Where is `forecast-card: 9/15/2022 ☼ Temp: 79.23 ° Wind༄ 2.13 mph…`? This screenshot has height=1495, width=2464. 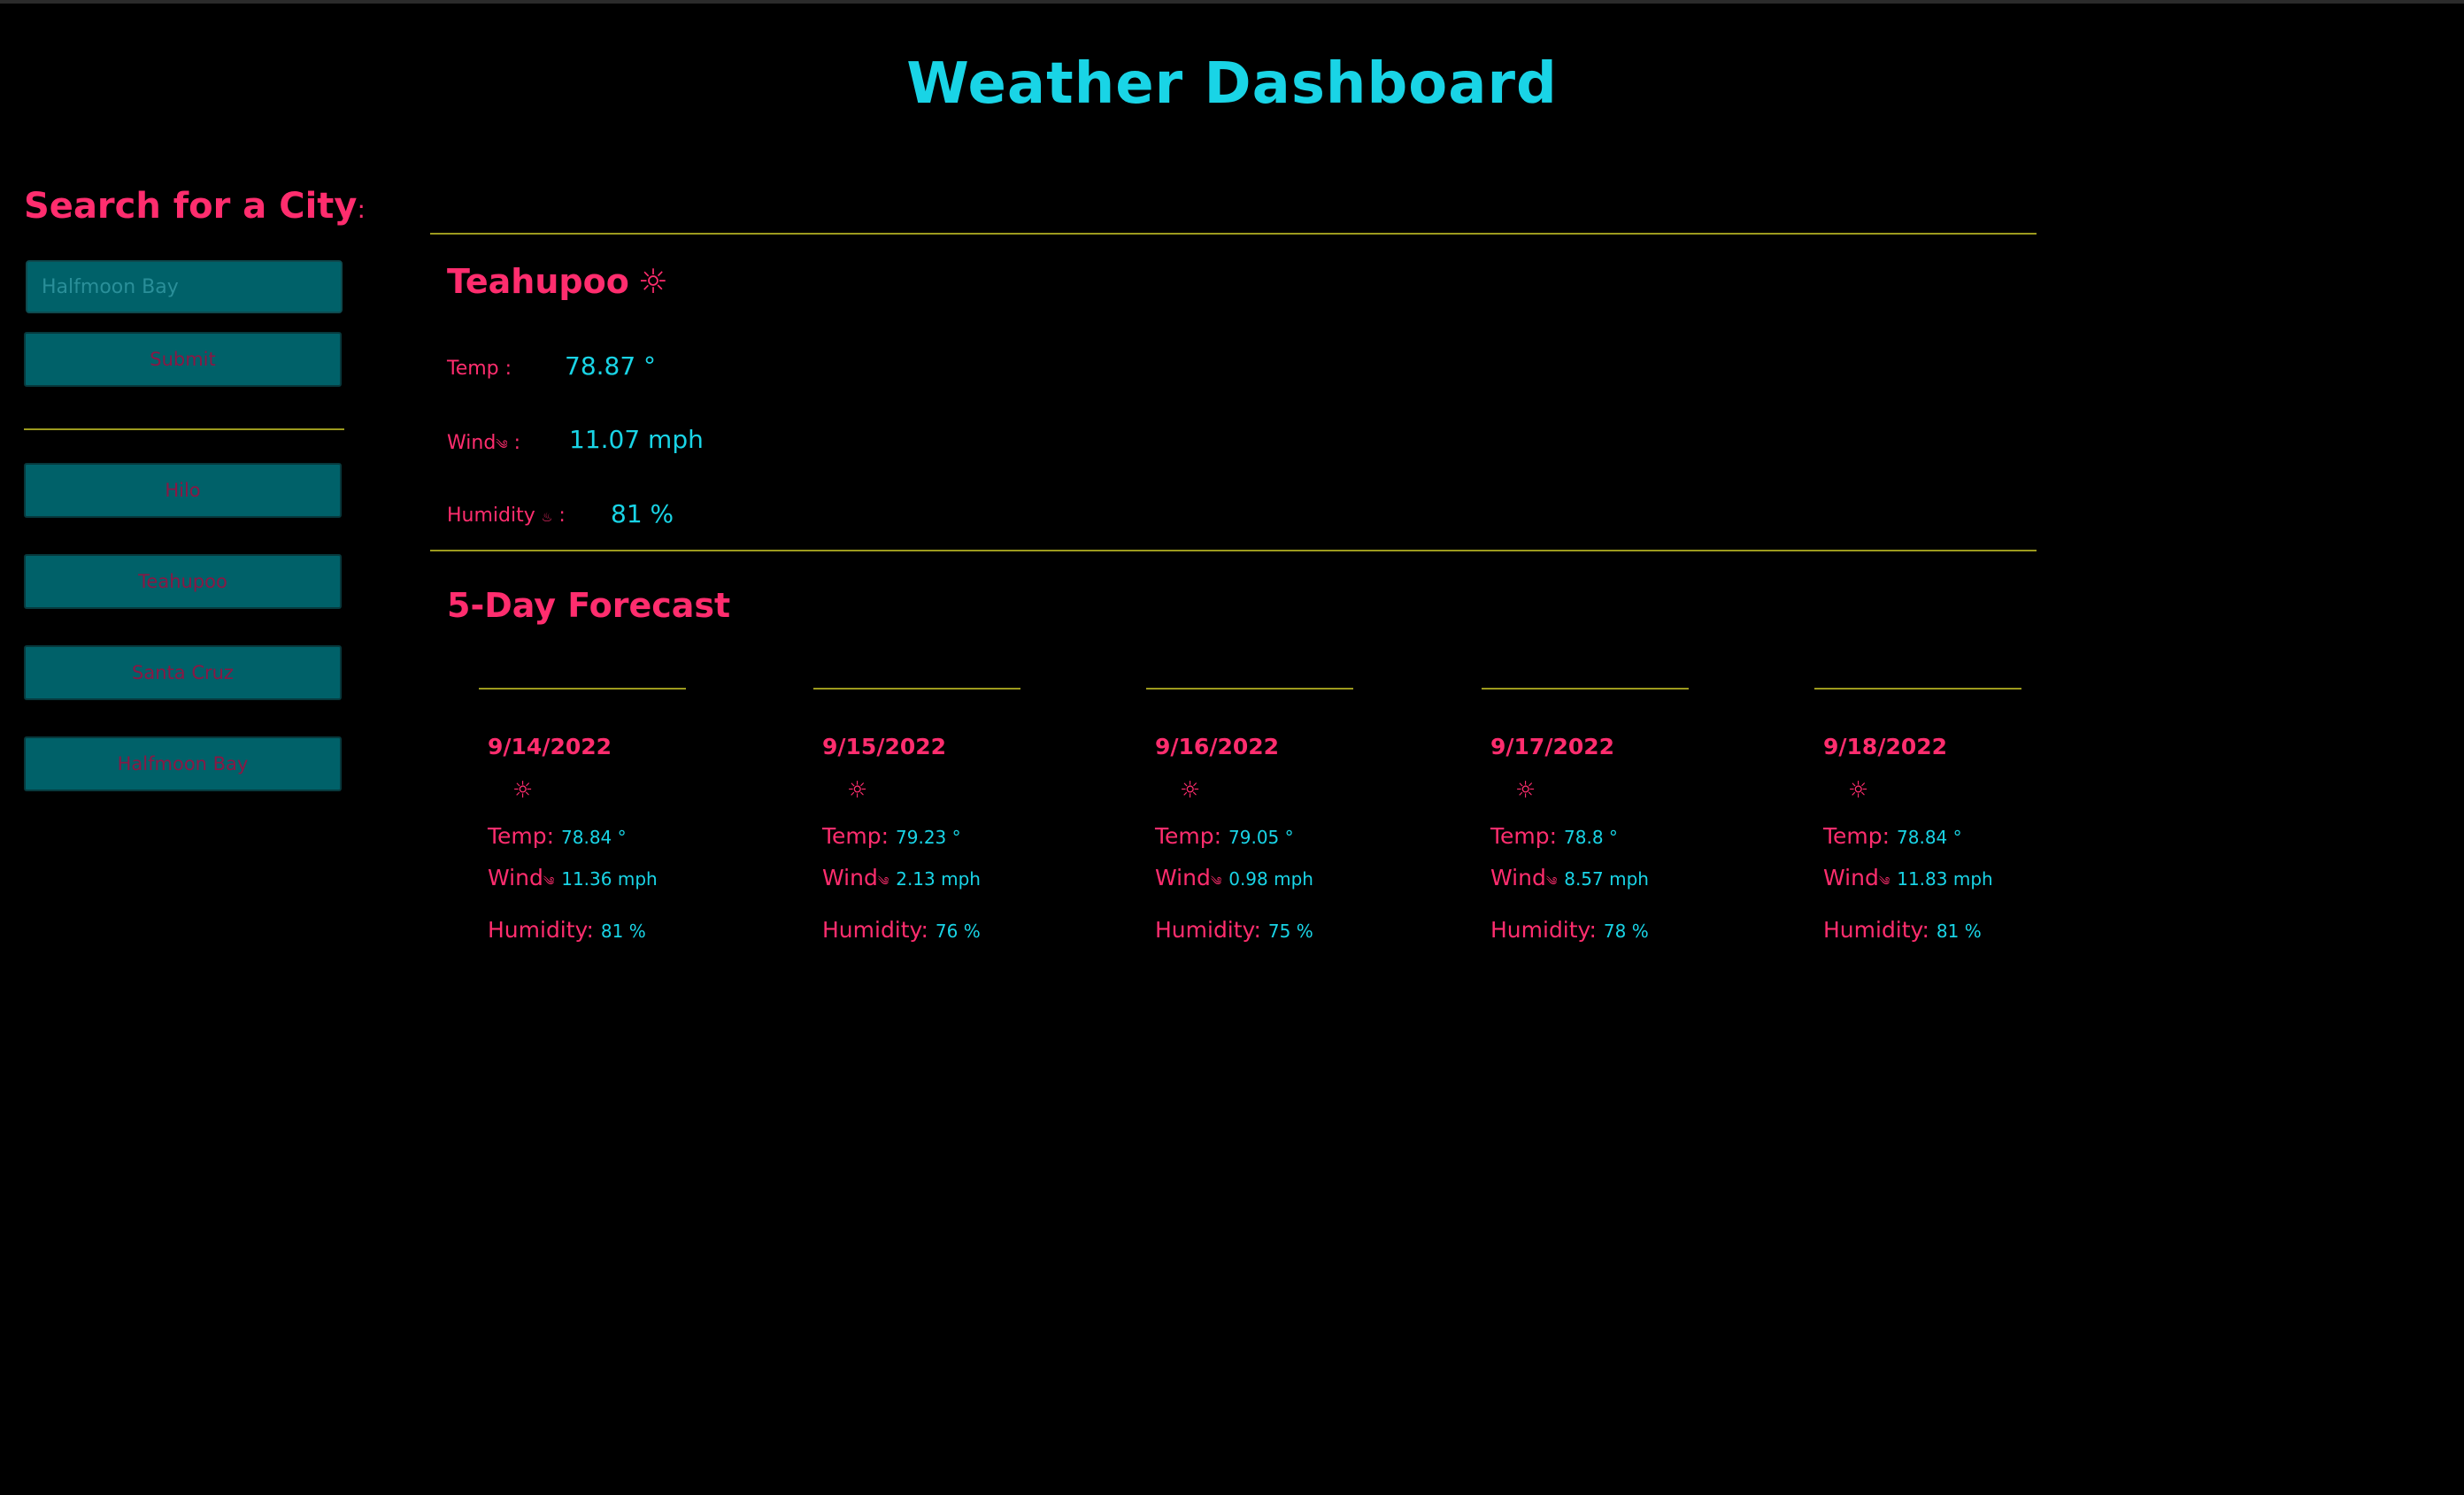
forecast-card: 9/15/2022 ☼ Temp: 79.23 ° Wind༄ 2.13 mph… is located at coordinates (917, 815).